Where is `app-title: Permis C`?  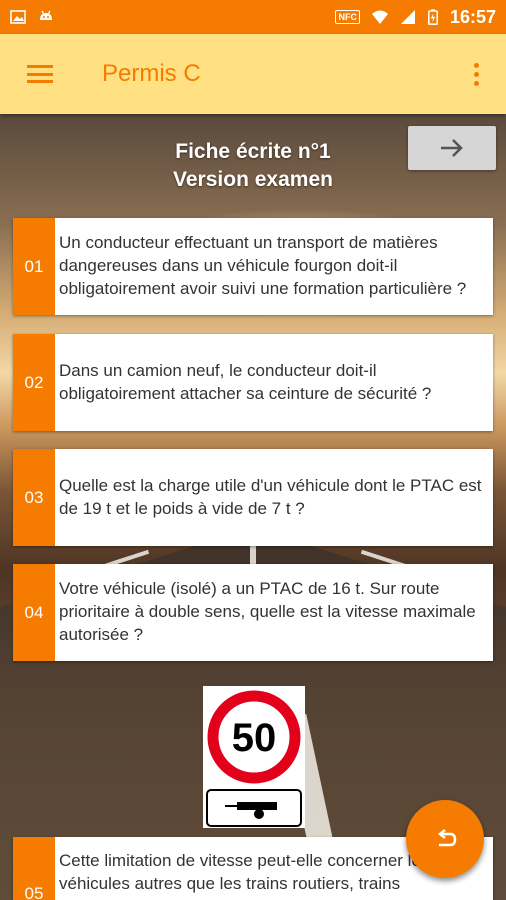
app-title: Permis C is located at coordinates (151, 73).